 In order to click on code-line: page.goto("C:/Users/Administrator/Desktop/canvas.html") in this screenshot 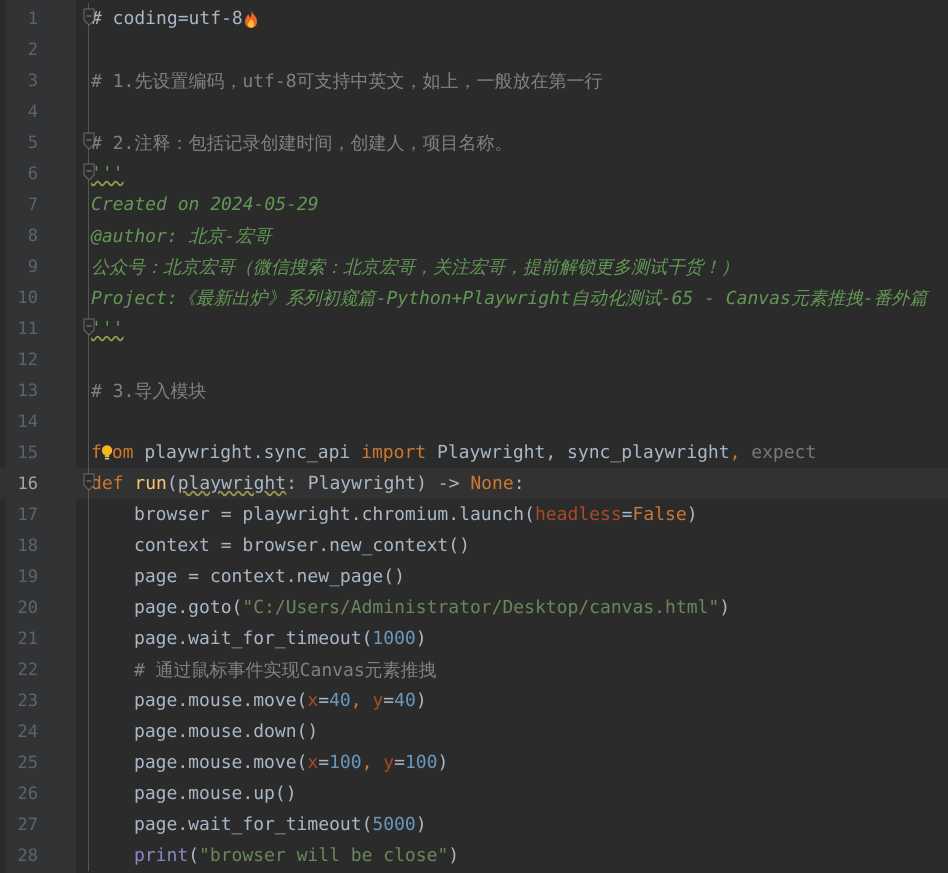, I will do `click(432, 607)`.